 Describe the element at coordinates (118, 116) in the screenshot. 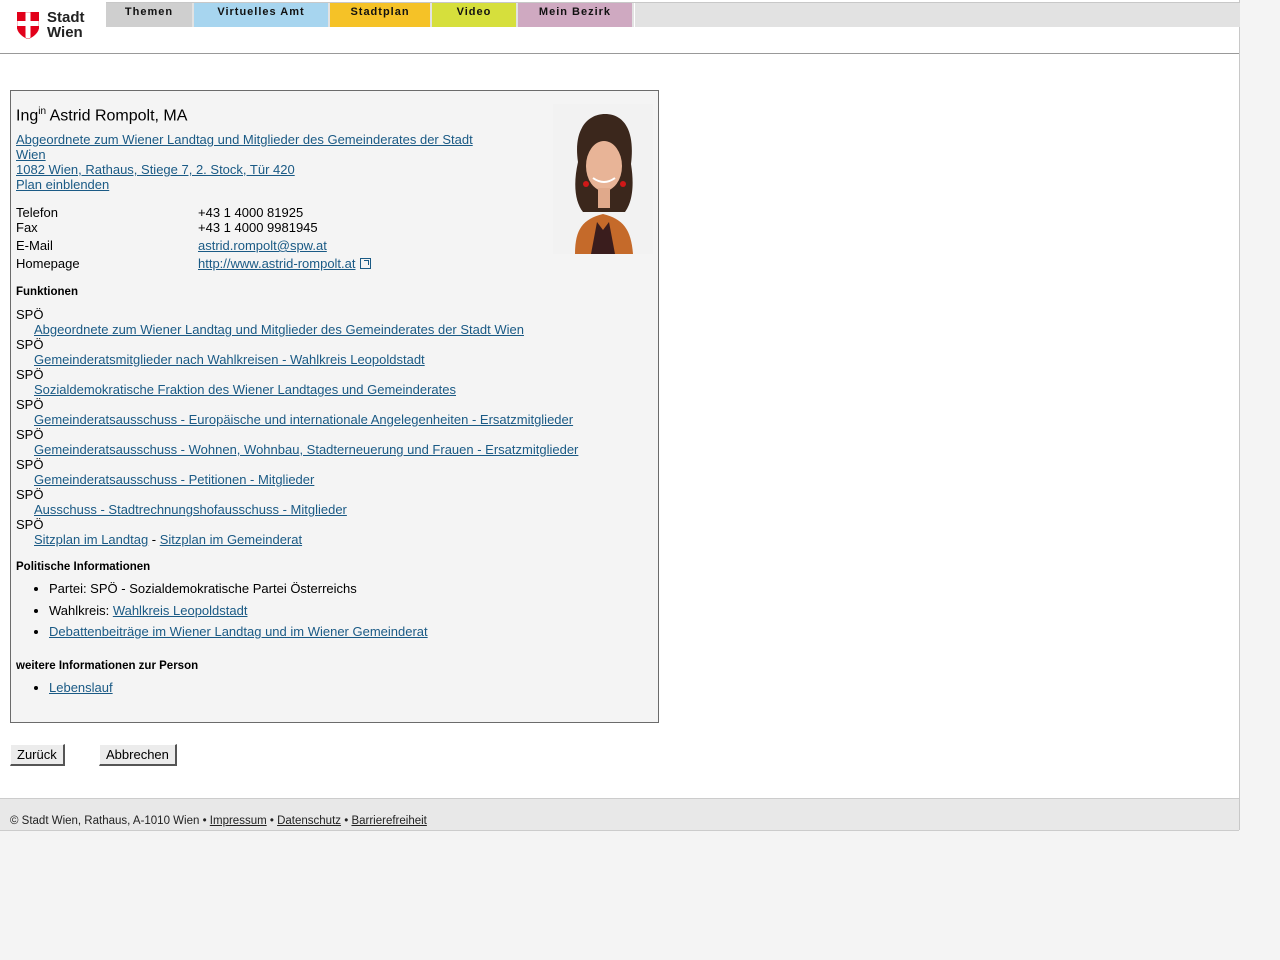

I see `person-name: Astrid Rompolt, MA` at that location.